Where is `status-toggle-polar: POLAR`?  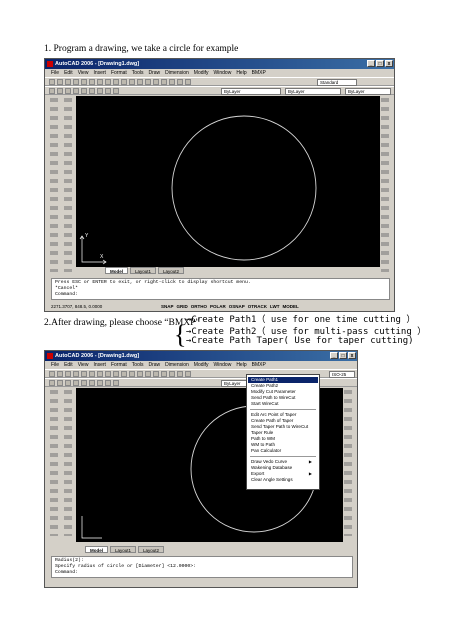
status-toggle-polar: POLAR is located at coordinates (218, 306).